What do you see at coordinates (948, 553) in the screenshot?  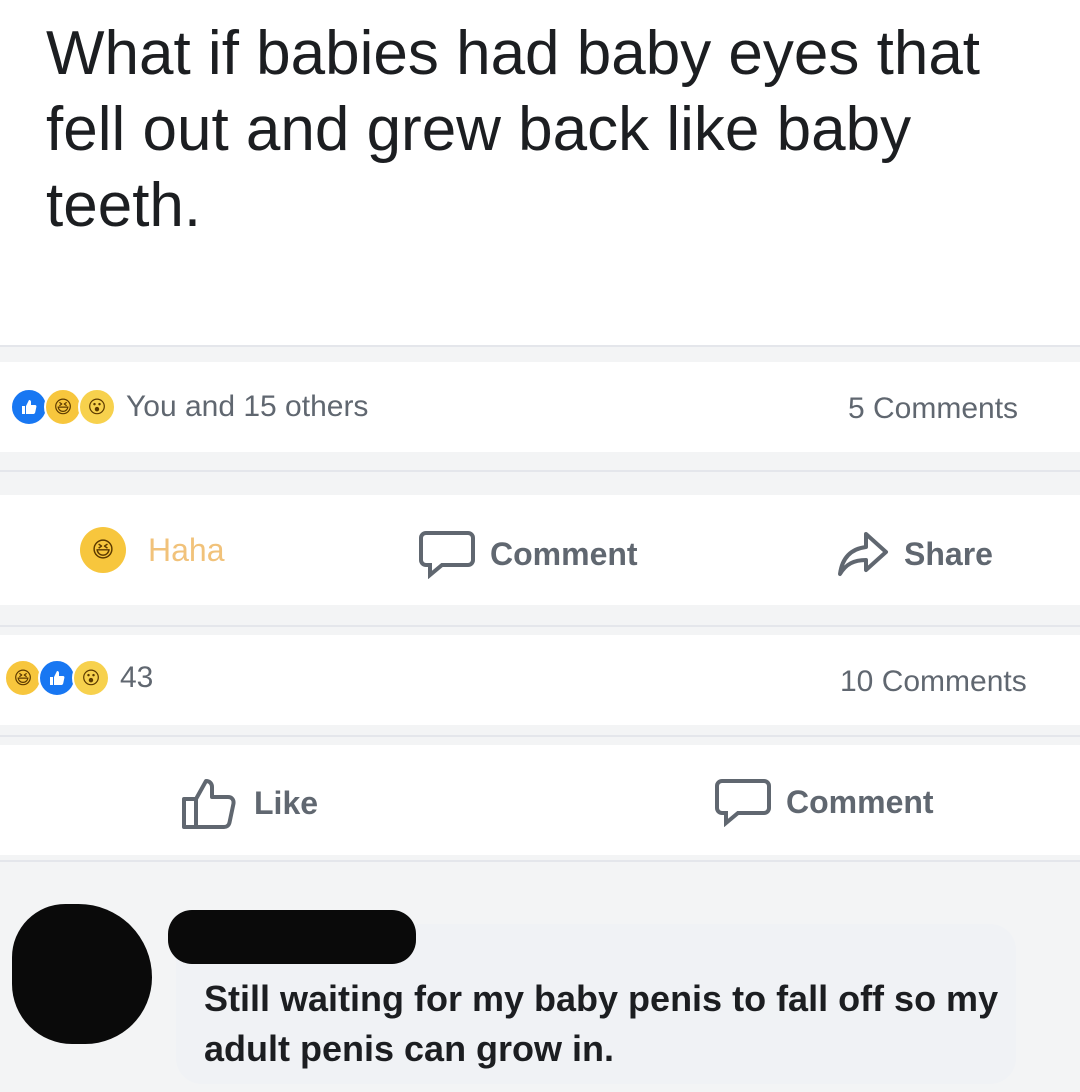 I see `share-label: Share` at bounding box center [948, 553].